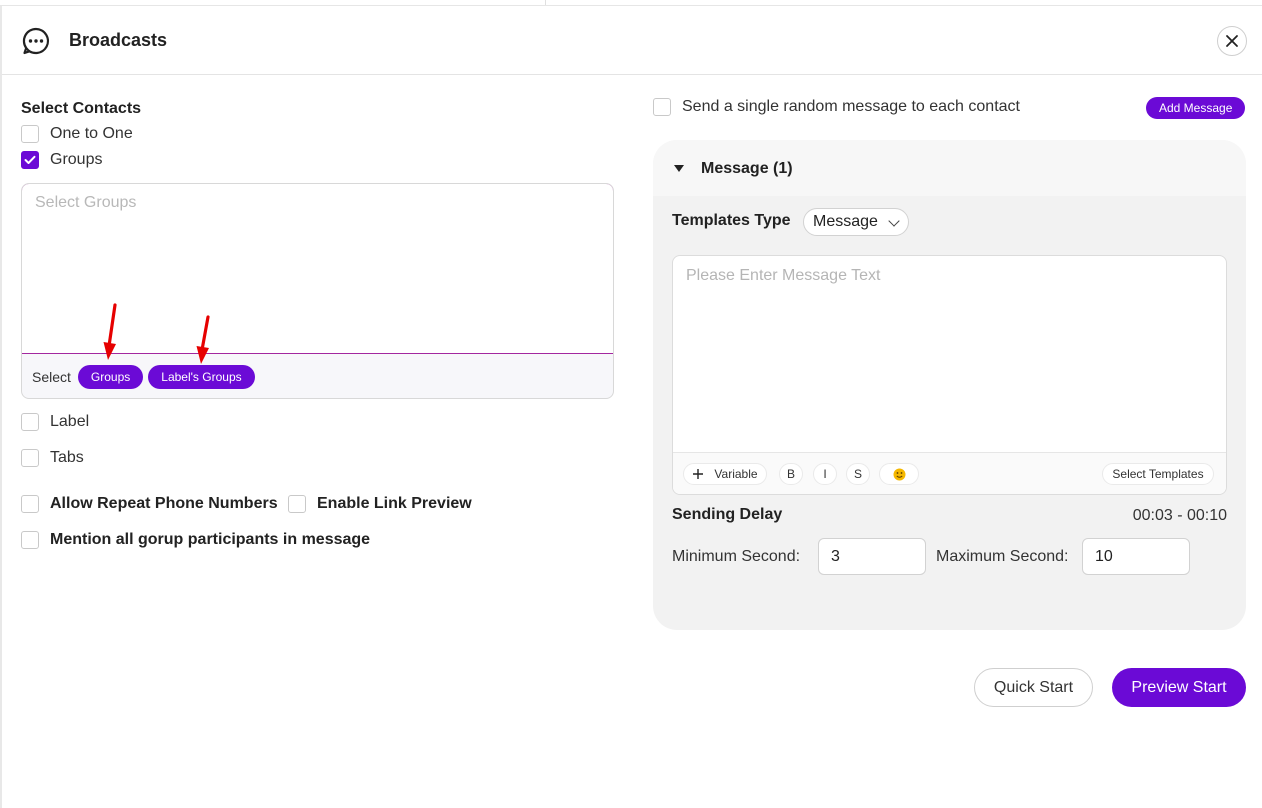 The height and width of the screenshot is (808, 1262). Describe the element at coordinates (698, 474) in the screenshot. I see `plus-icon` at that location.